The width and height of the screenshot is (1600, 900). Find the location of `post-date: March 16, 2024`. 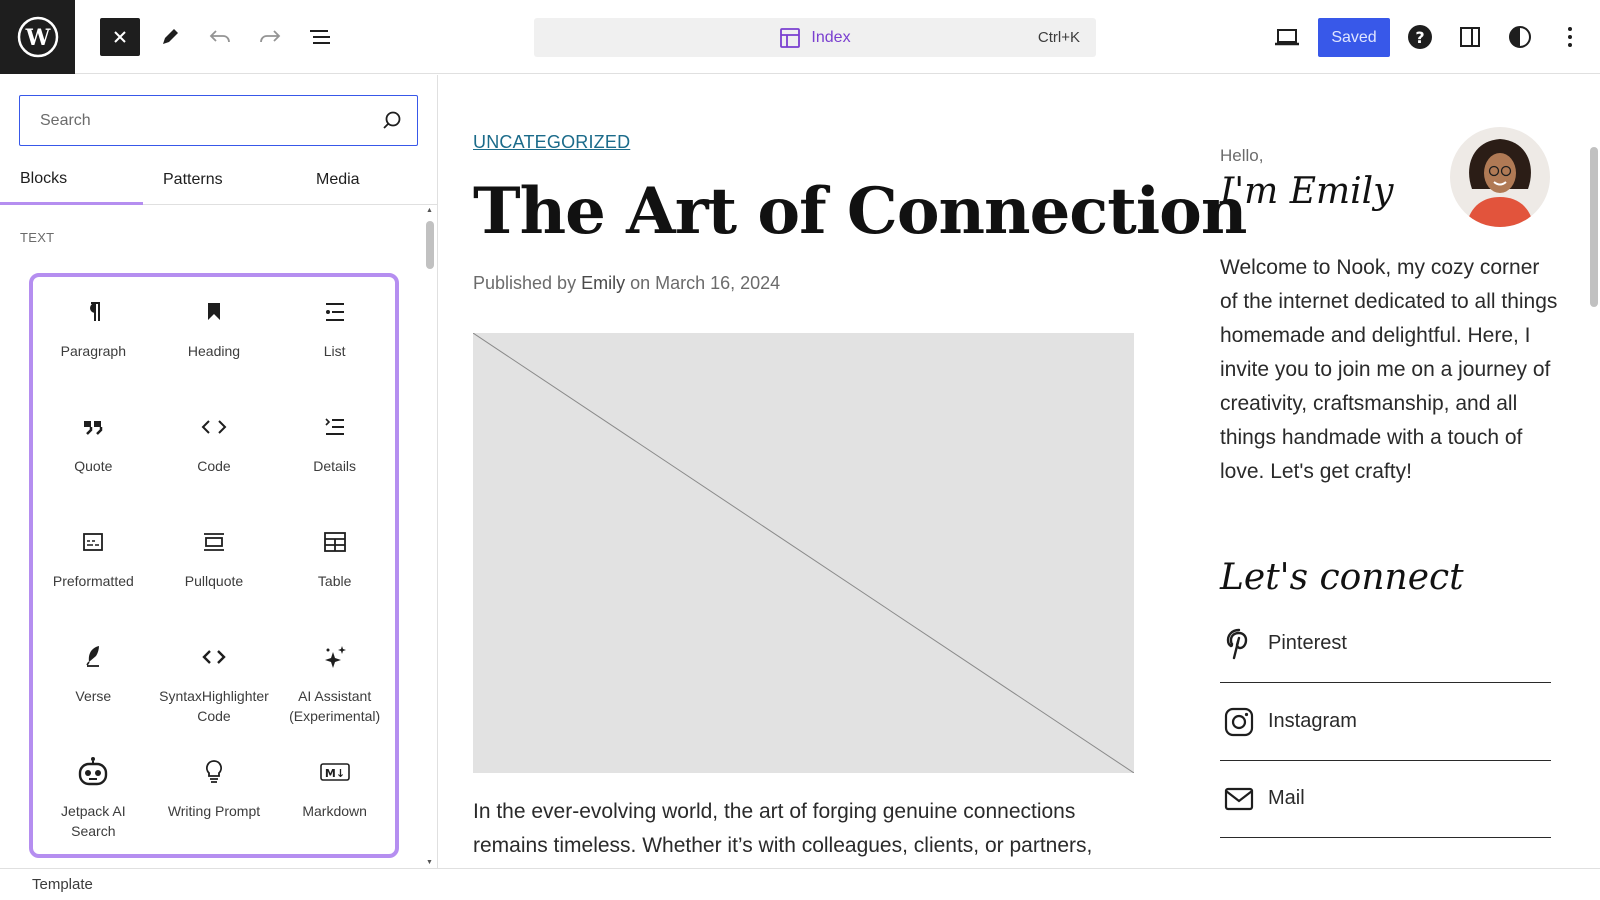

post-date: March 16, 2024 is located at coordinates (718, 283).